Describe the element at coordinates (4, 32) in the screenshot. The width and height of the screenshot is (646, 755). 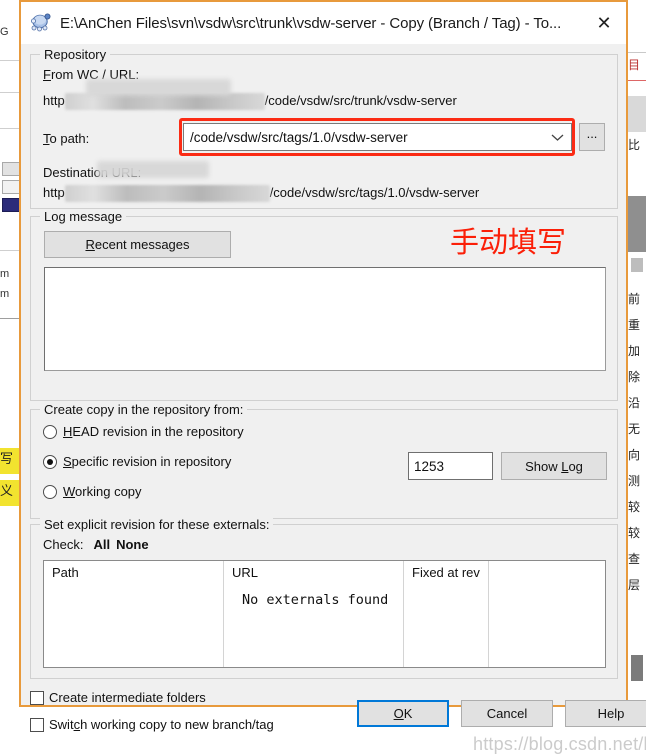
I see `bg-left-fragment-0: G` at that location.